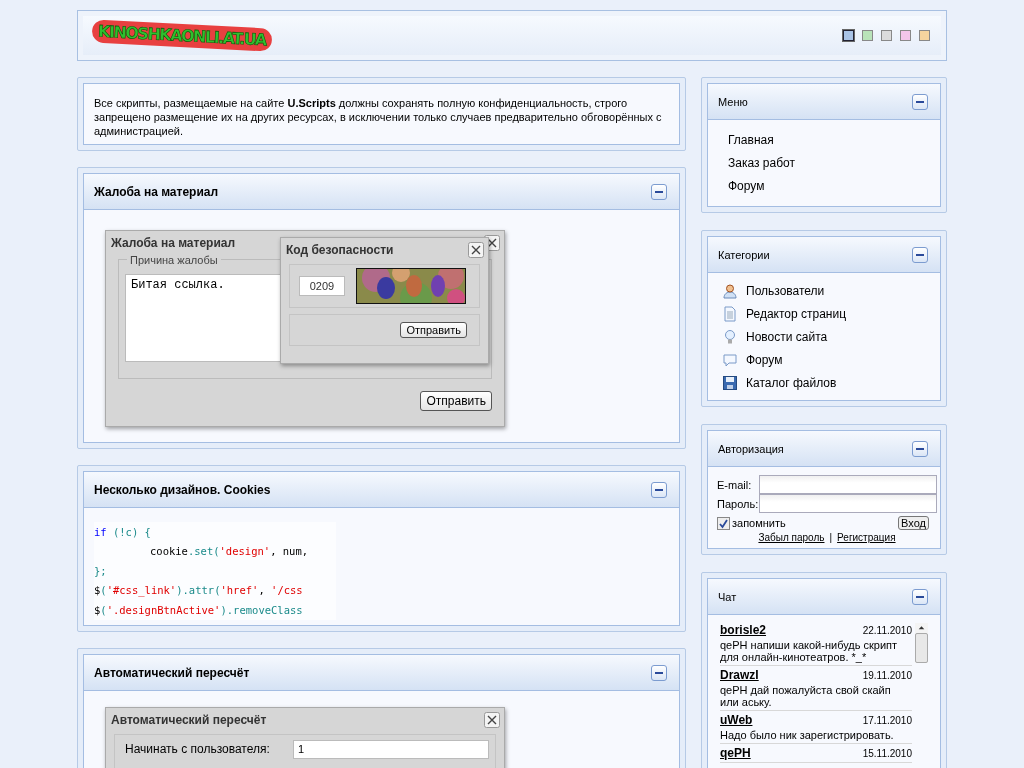  I want to click on code-line: cookie.set('design', num,, so click(229, 552).